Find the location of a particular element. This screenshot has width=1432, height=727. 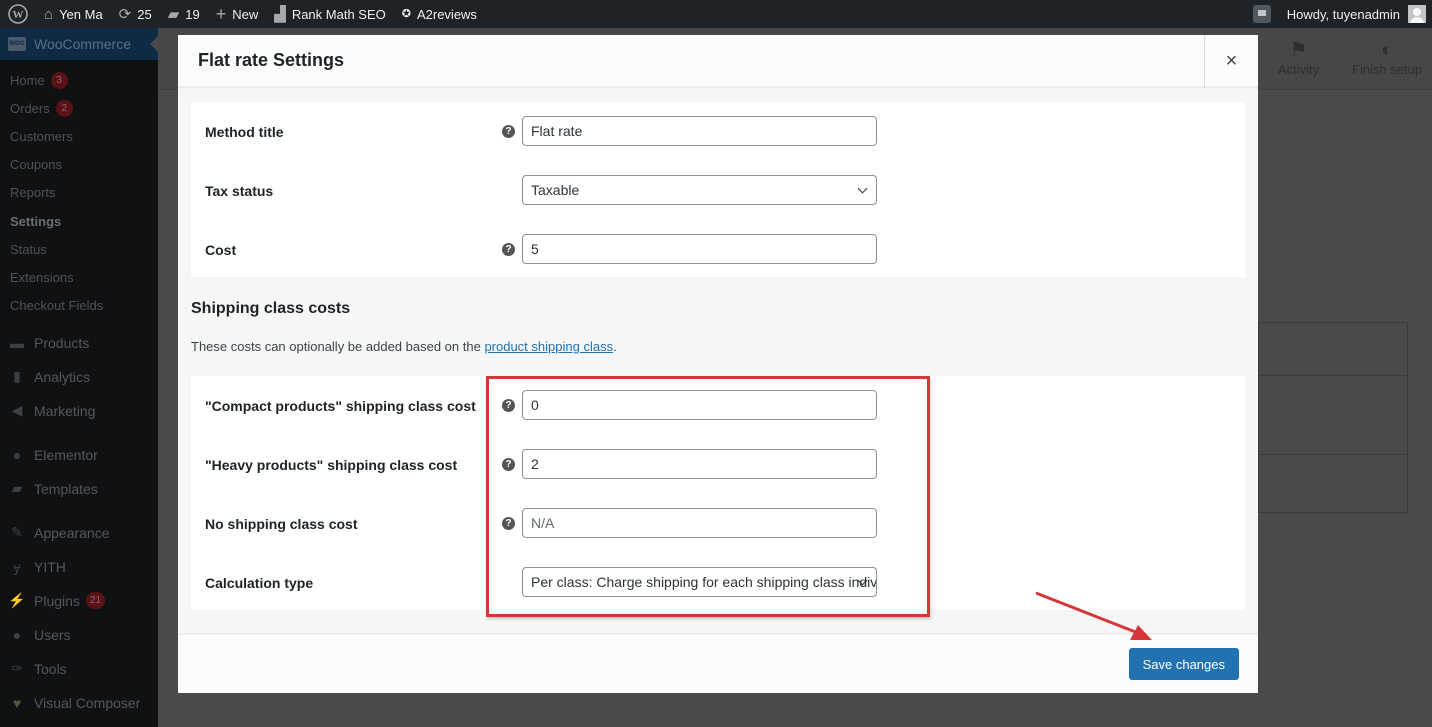

submenu-item-home: Home 3 is located at coordinates (79, 80).